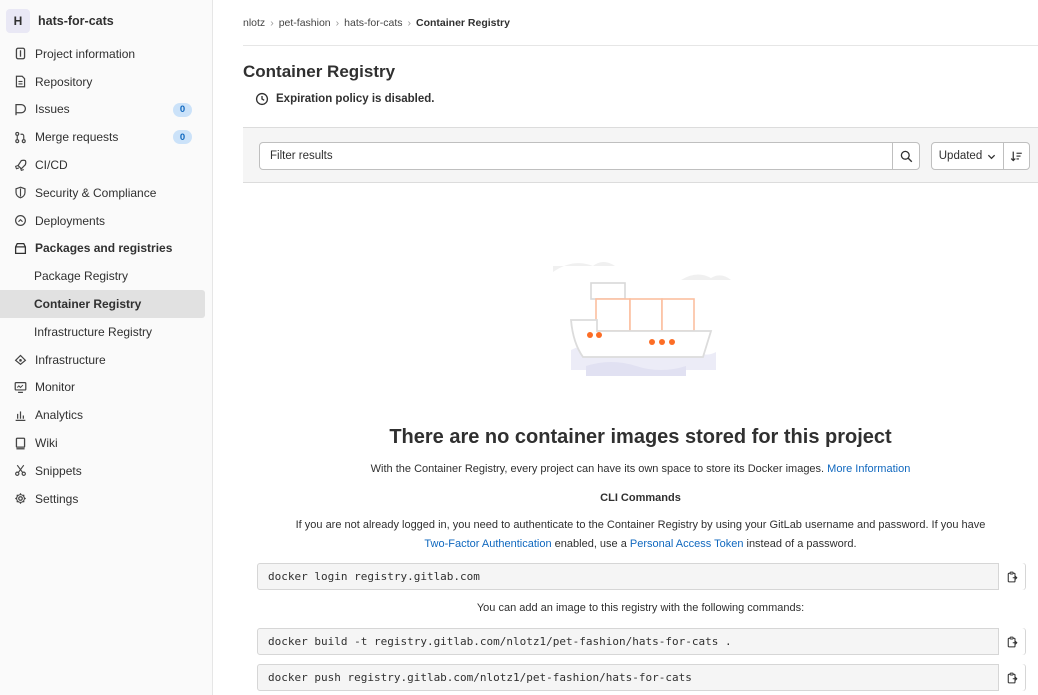 The width and height of the screenshot is (1038, 695). I want to click on login-command-box: docker login registry.gitlab.com, so click(641, 576).